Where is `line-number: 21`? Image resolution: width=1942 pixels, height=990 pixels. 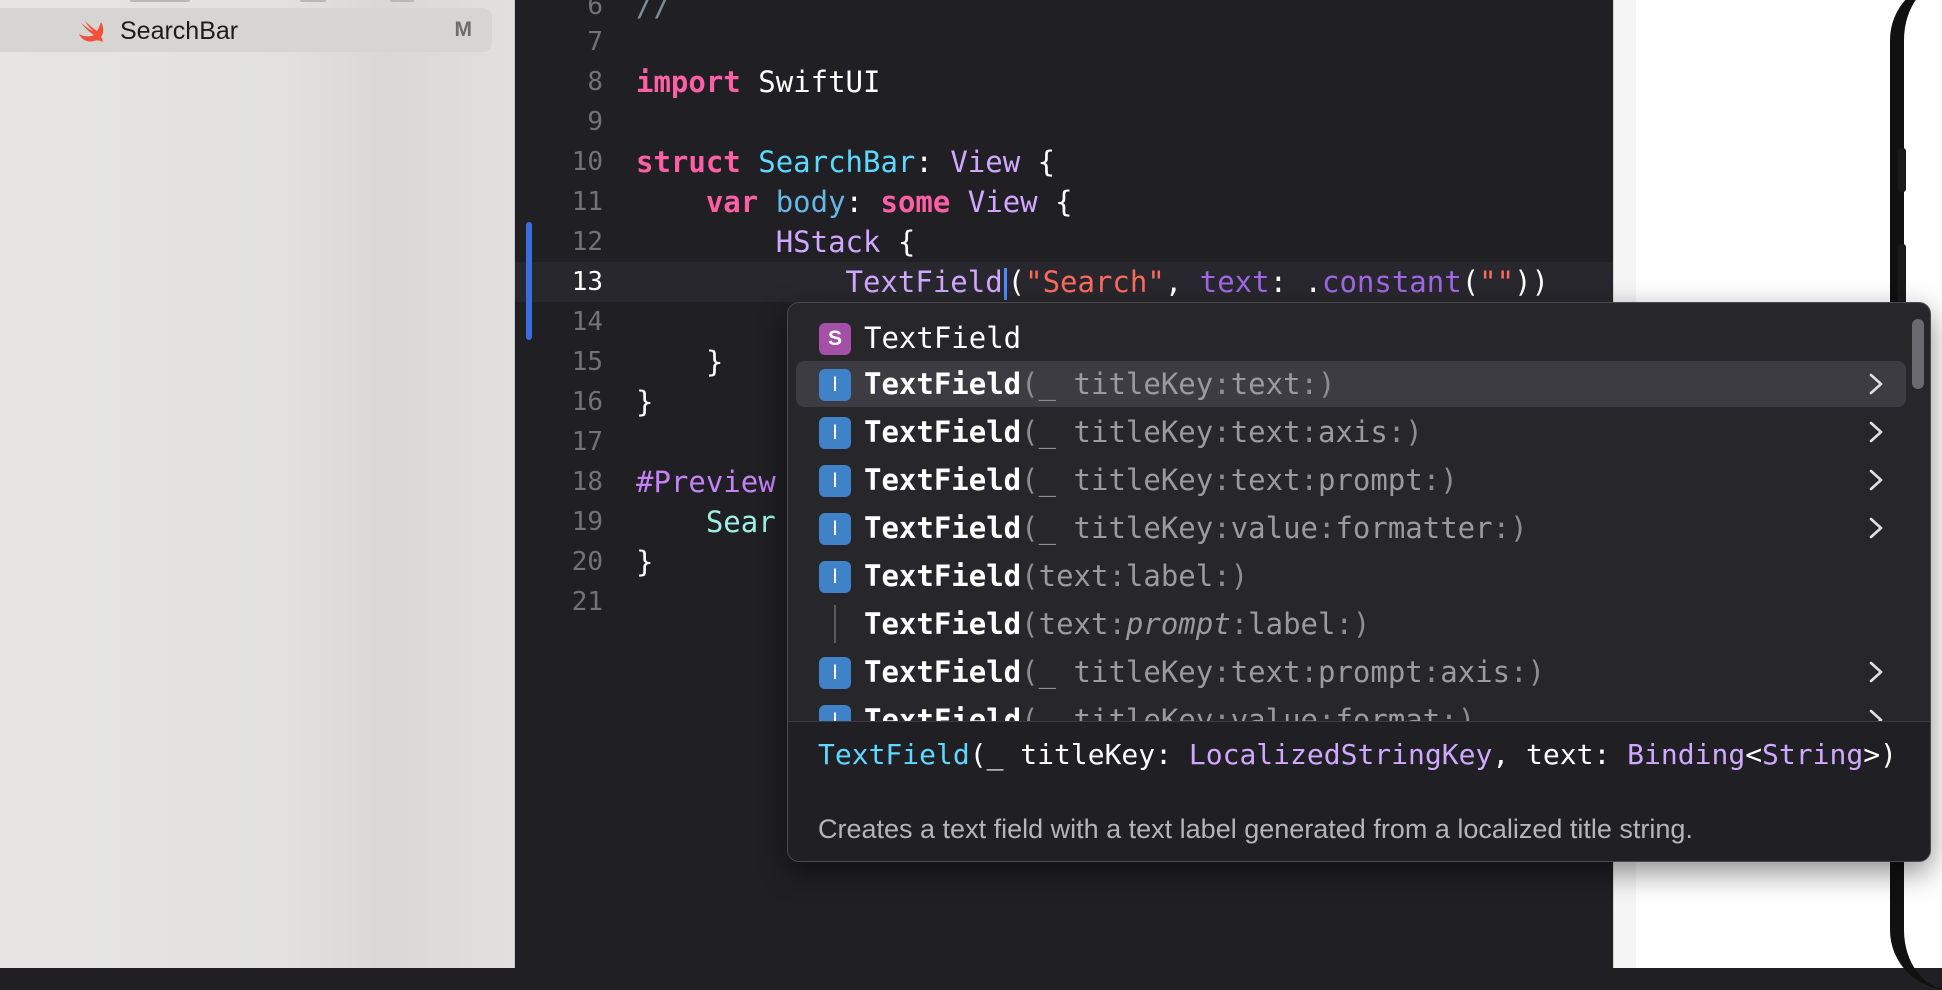 line-number: 21 is located at coordinates (587, 602).